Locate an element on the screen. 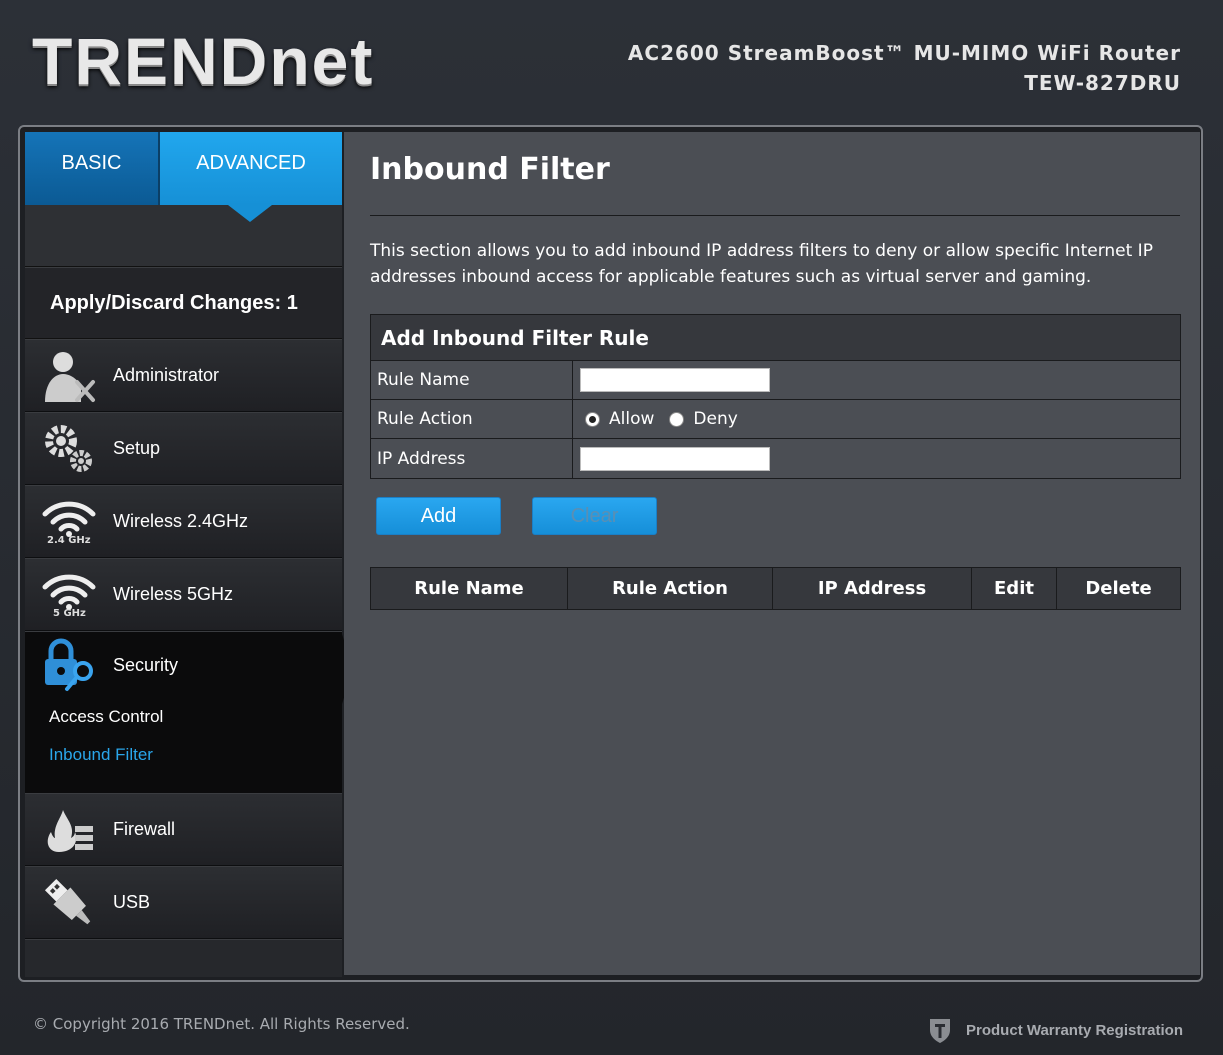 The width and height of the screenshot is (1223, 1055). sidebar-section-security: Security Access Control Inbound Filter is located at coordinates (189, 712).